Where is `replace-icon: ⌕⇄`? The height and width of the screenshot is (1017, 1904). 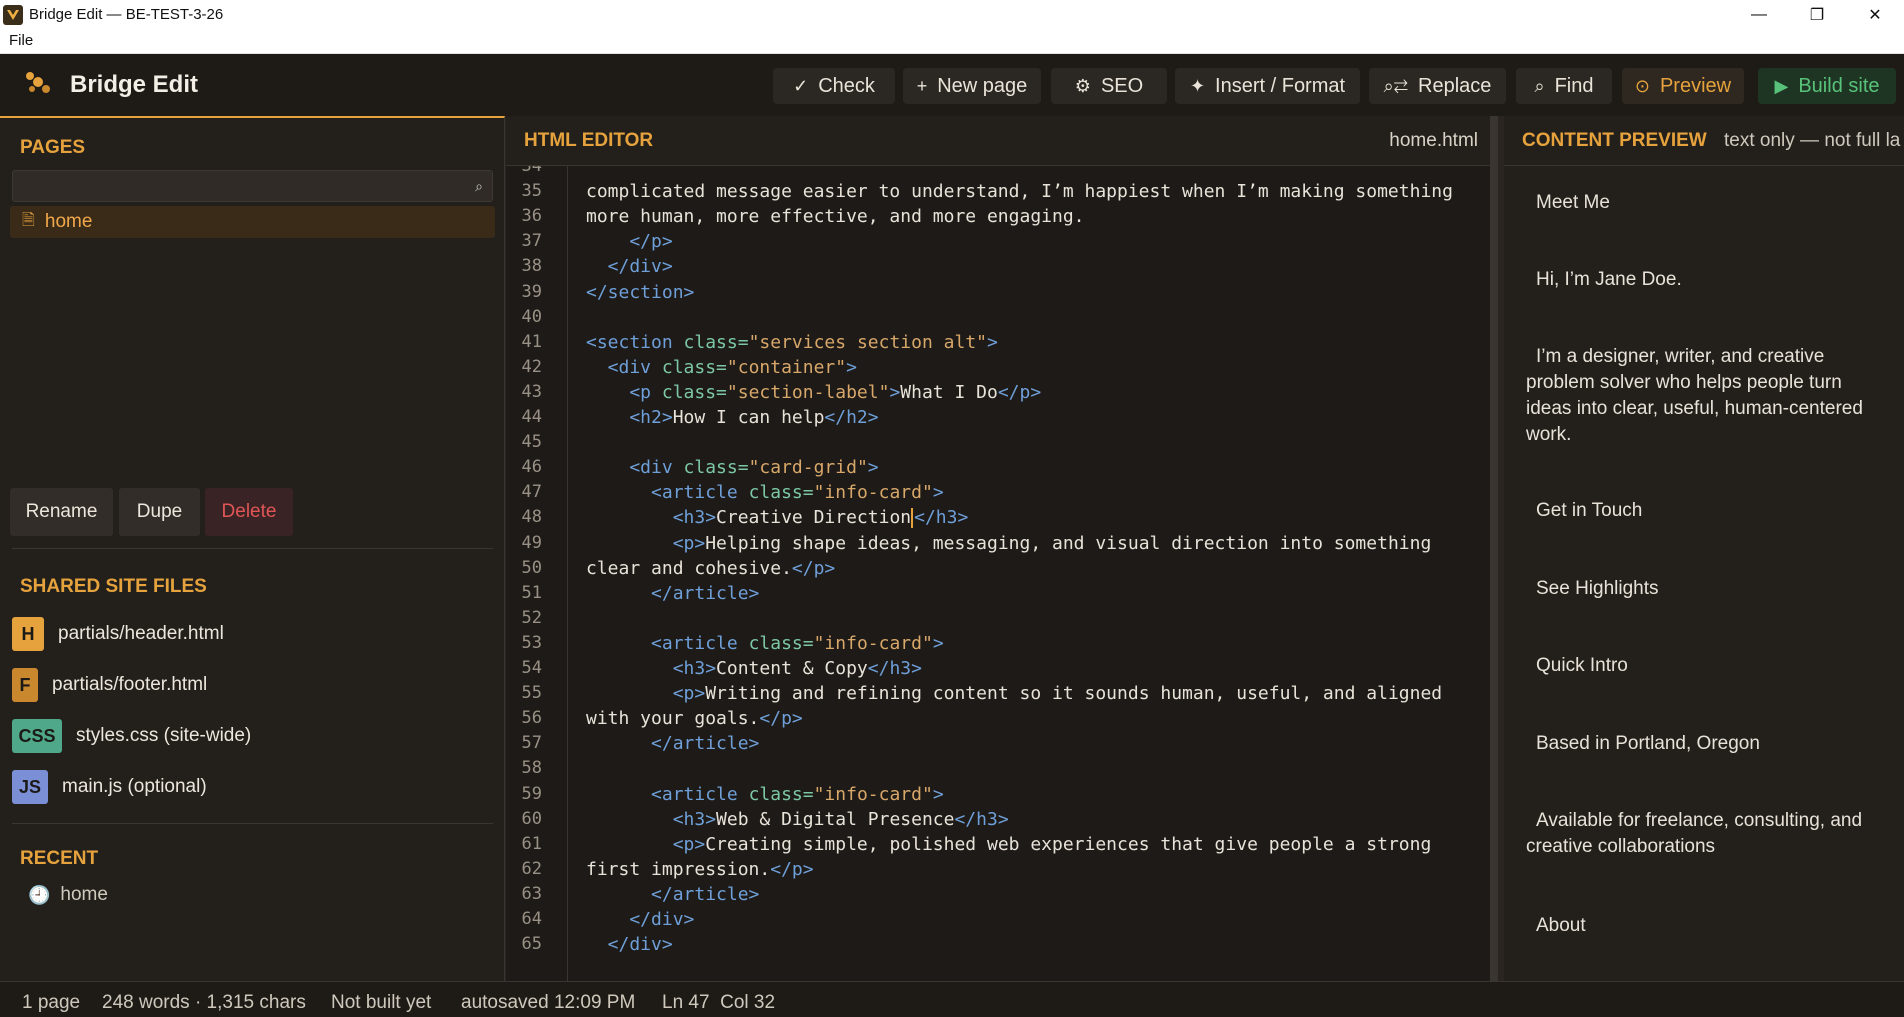 replace-icon: ⌕⇄ is located at coordinates (1396, 85).